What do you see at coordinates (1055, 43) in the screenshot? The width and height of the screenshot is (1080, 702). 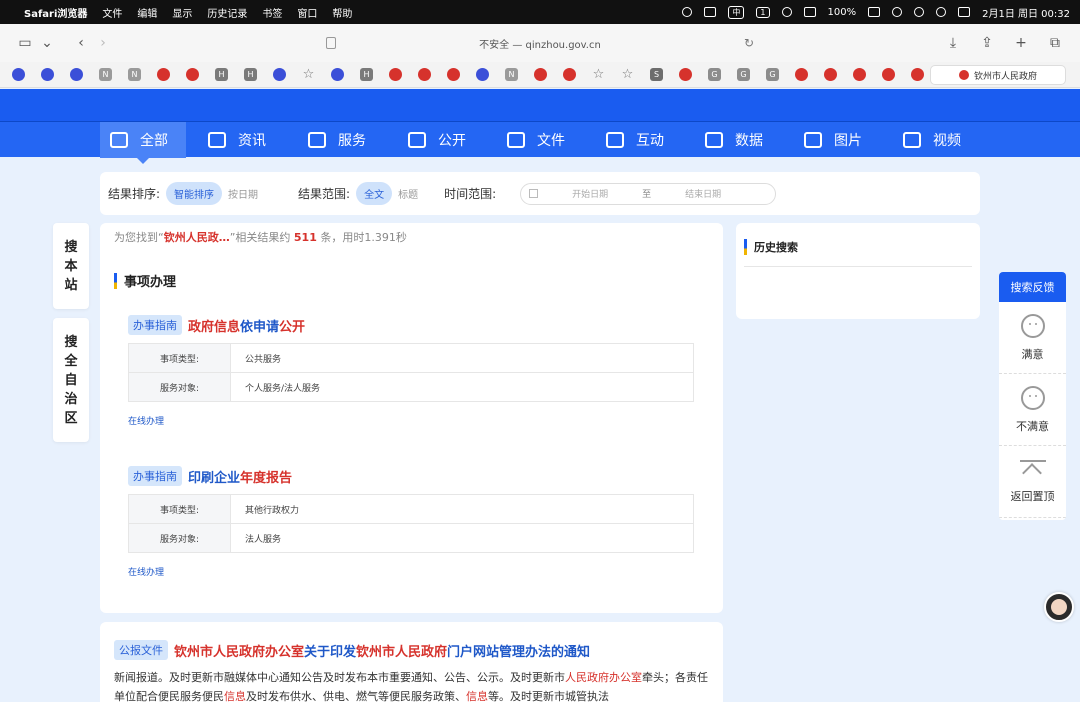 I see `tab-overview-icon: ⧉` at bounding box center [1055, 43].